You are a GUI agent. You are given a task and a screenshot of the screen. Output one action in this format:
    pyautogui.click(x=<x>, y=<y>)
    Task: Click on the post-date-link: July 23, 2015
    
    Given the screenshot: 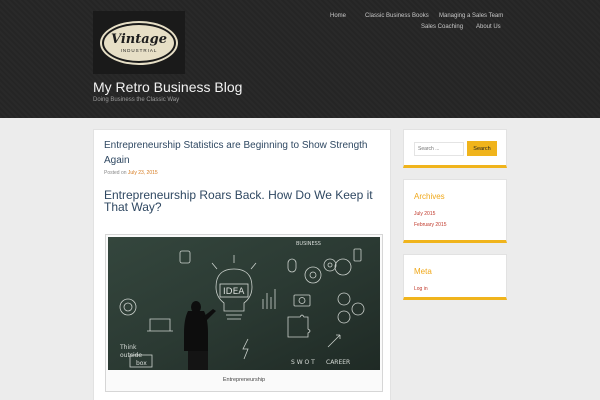 What is the action you would take?
    pyautogui.click(x=143, y=173)
    